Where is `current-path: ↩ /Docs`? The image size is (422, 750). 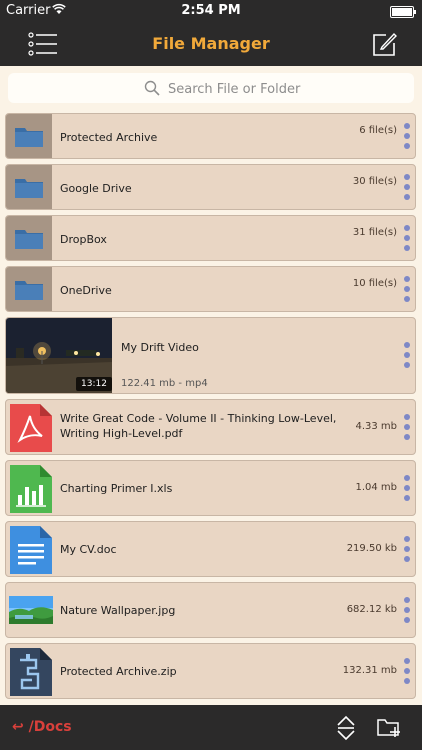
current-path: ↩ /Docs is located at coordinates (42, 727).